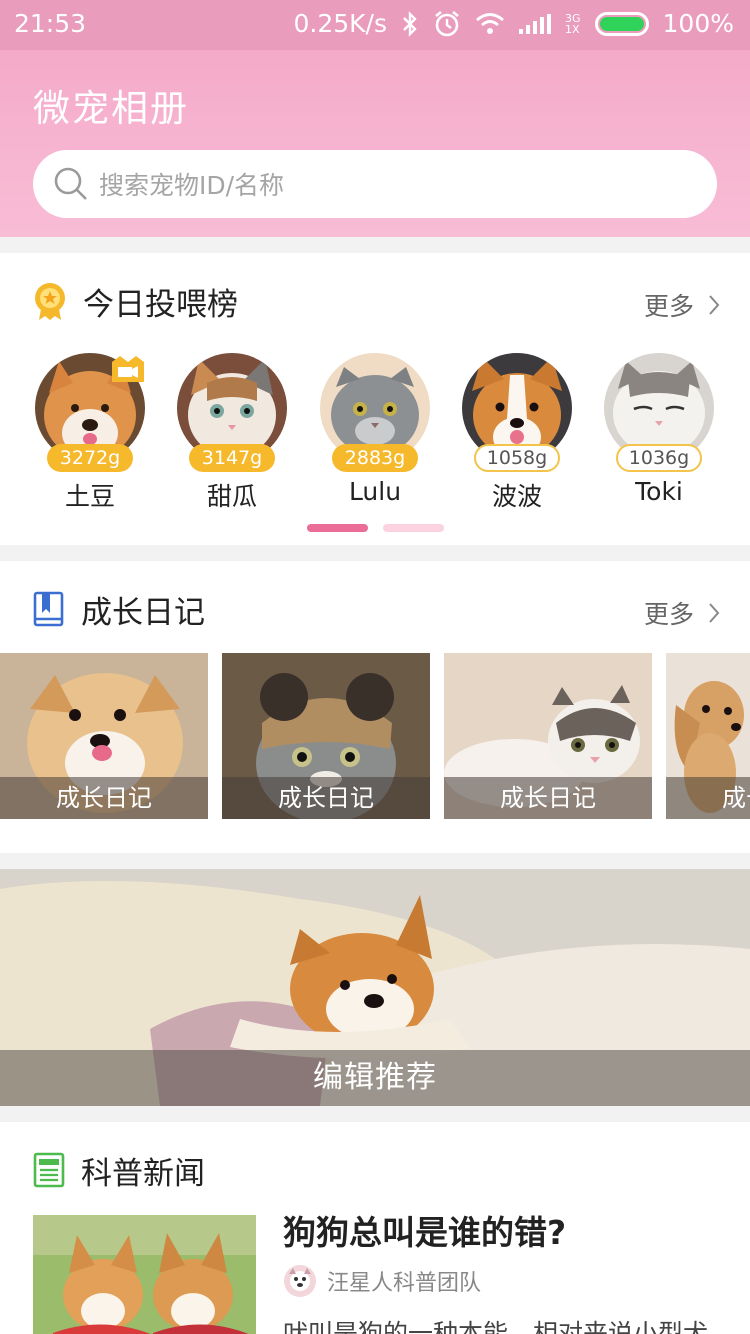 The image size is (750, 1334). Describe the element at coordinates (337, 528) in the screenshot. I see `pager-dot-active` at that location.